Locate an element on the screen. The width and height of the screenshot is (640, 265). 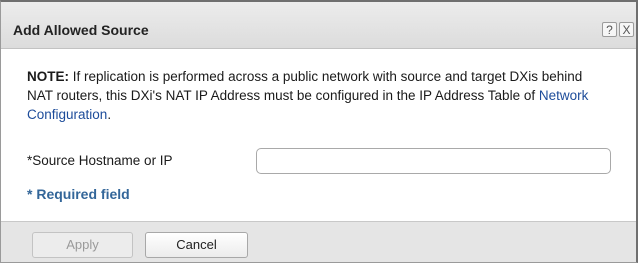
source-hostname-label: *Source Hostname or IP is located at coordinates (100, 160).